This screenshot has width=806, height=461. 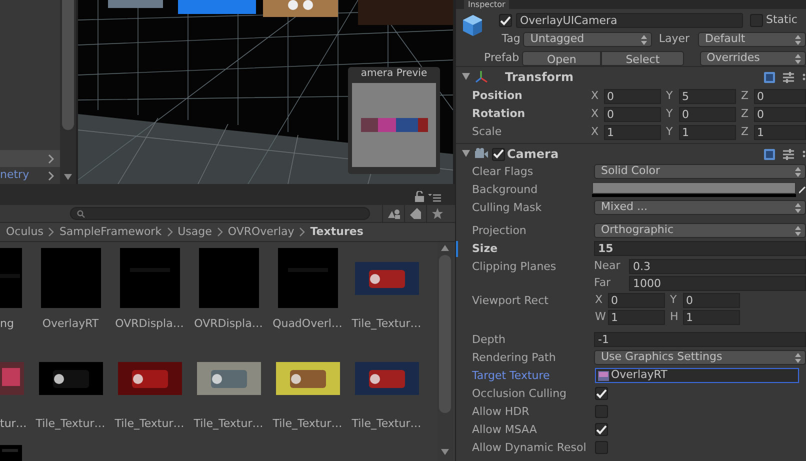 I want to click on field-label: Allow Dynamic Resol, so click(x=529, y=448).